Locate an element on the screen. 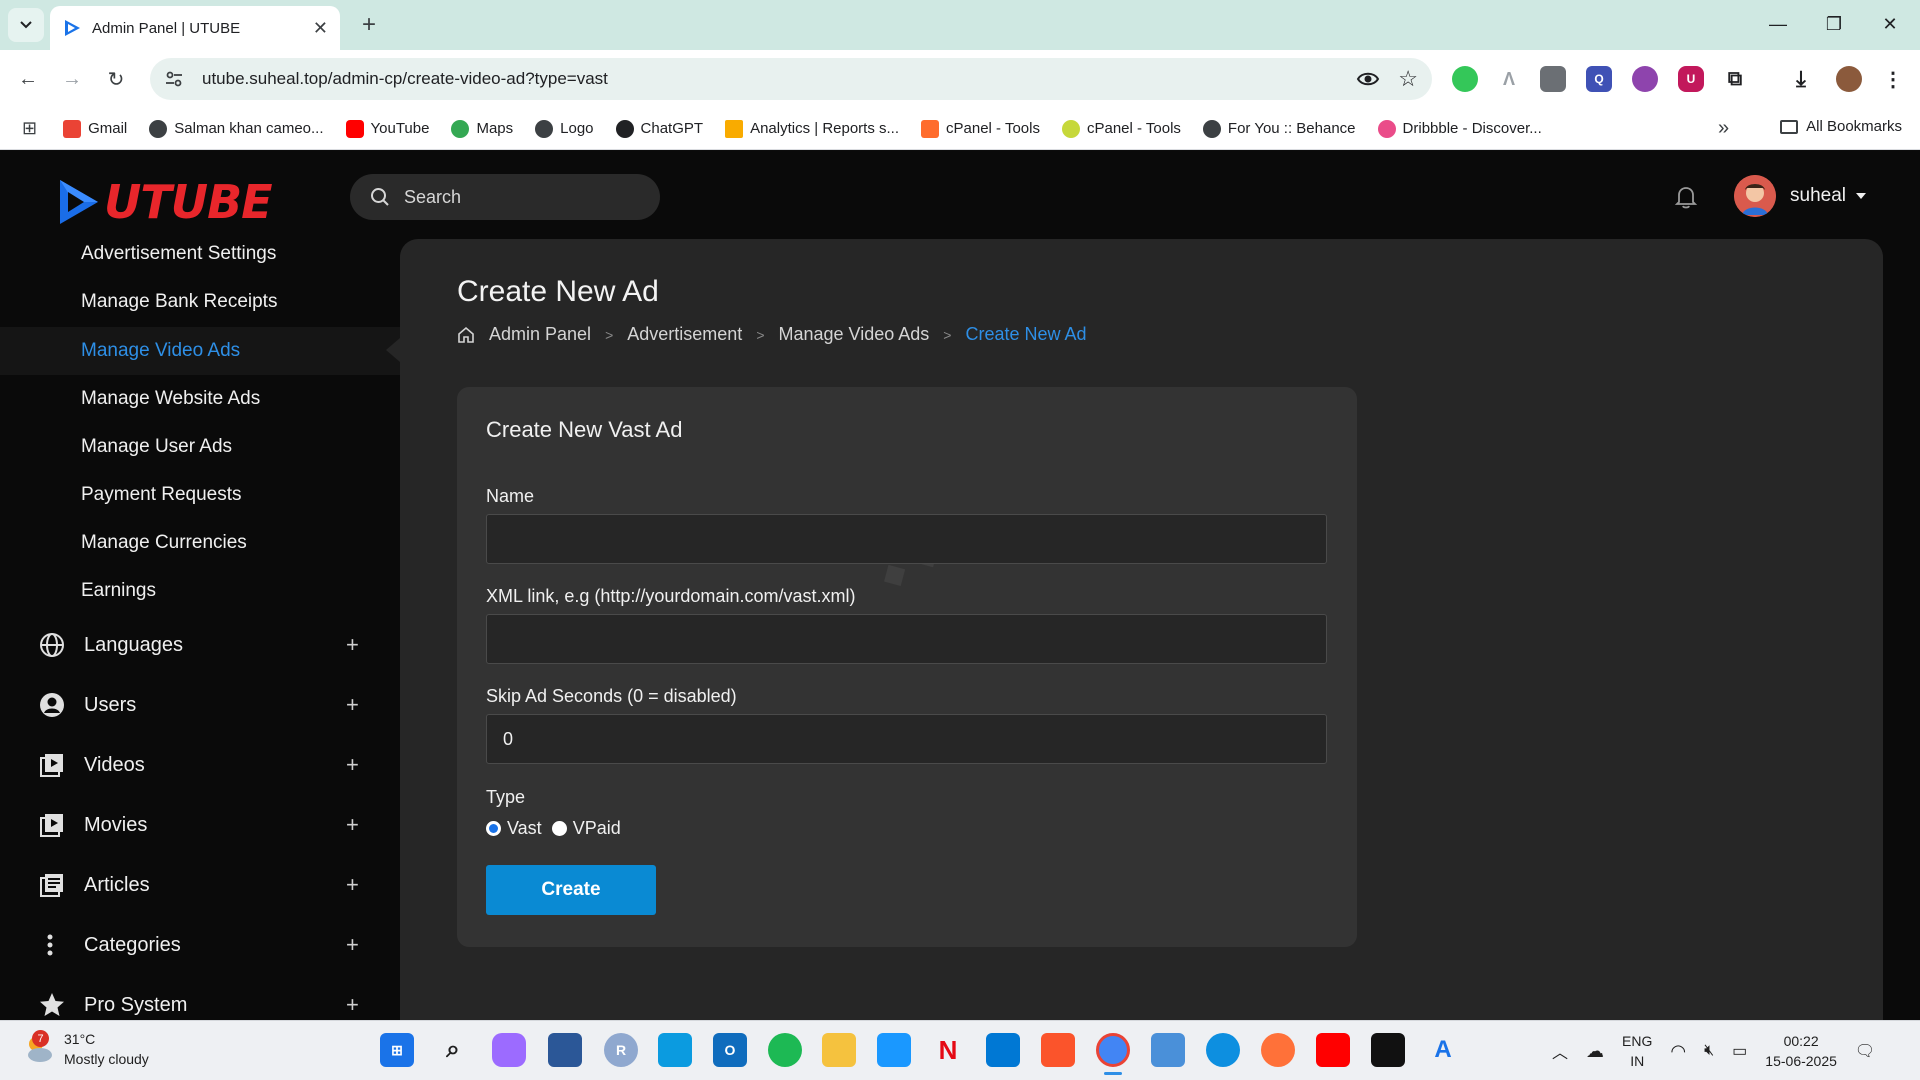 The width and height of the screenshot is (1920, 1080). new-tab-button: + is located at coordinates (369, 25).